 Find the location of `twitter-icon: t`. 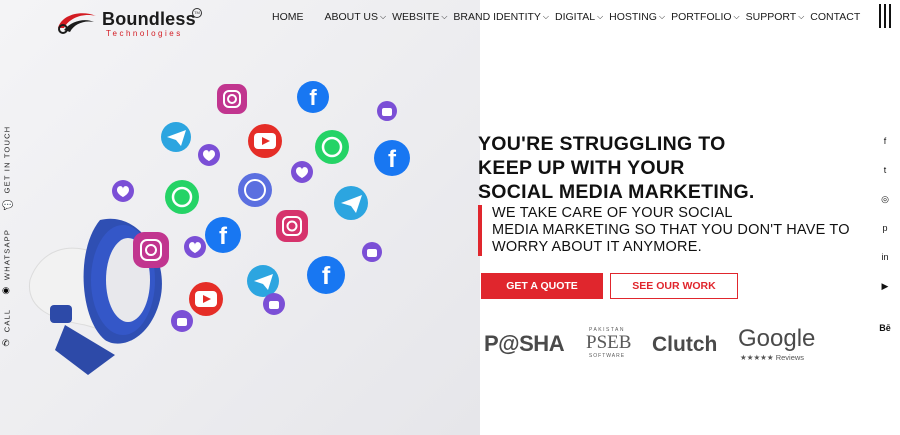

twitter-icon: t is located at coordinates (885, 170).